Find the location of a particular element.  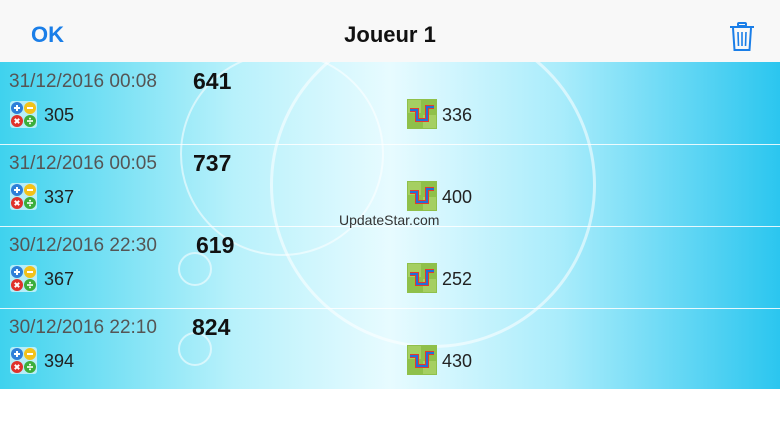

entry-date: 30/12/2016 22:10 is located at coordinates (83, 327).